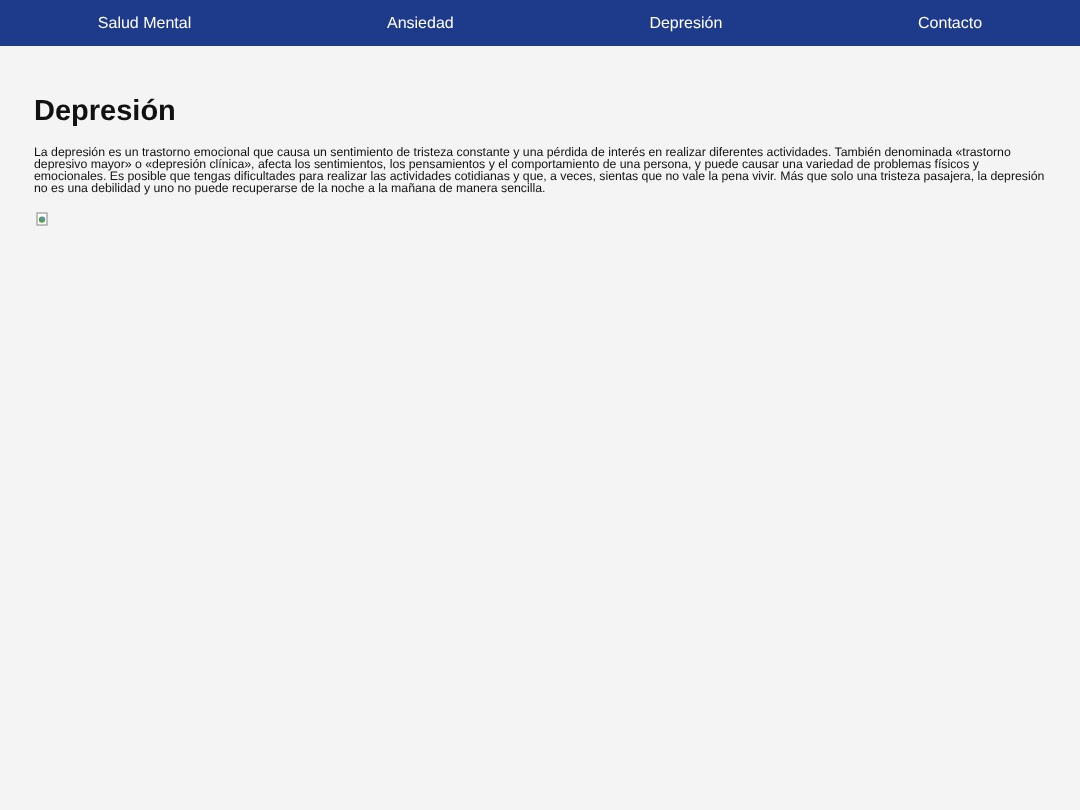  What do you see at coordinates (106, 112) in the screenshot?
I see `page-title: Depresión` at bounding box center [106, 112].